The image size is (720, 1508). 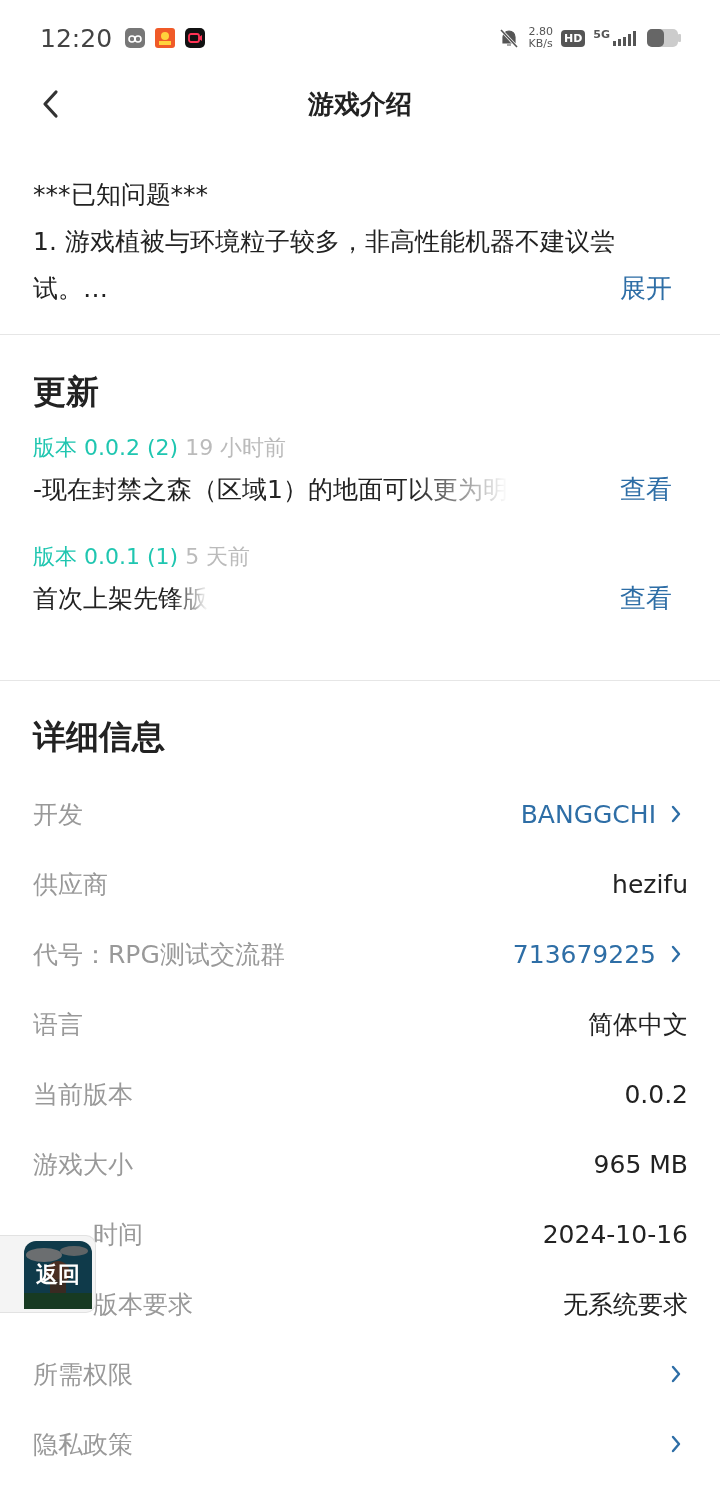 What do you see at coordinates (120, 598) in the screenshot?
I see `update-notes: 首次上架先锋版` at bounding box center [120, 598].